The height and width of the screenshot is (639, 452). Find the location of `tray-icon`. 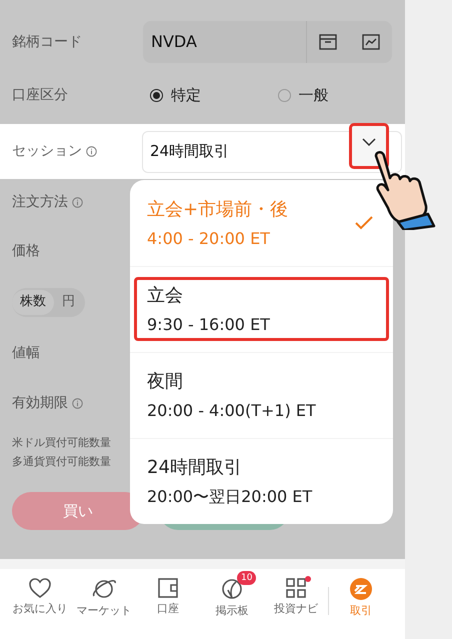

tray-icon is located at coordinates (328, 42).